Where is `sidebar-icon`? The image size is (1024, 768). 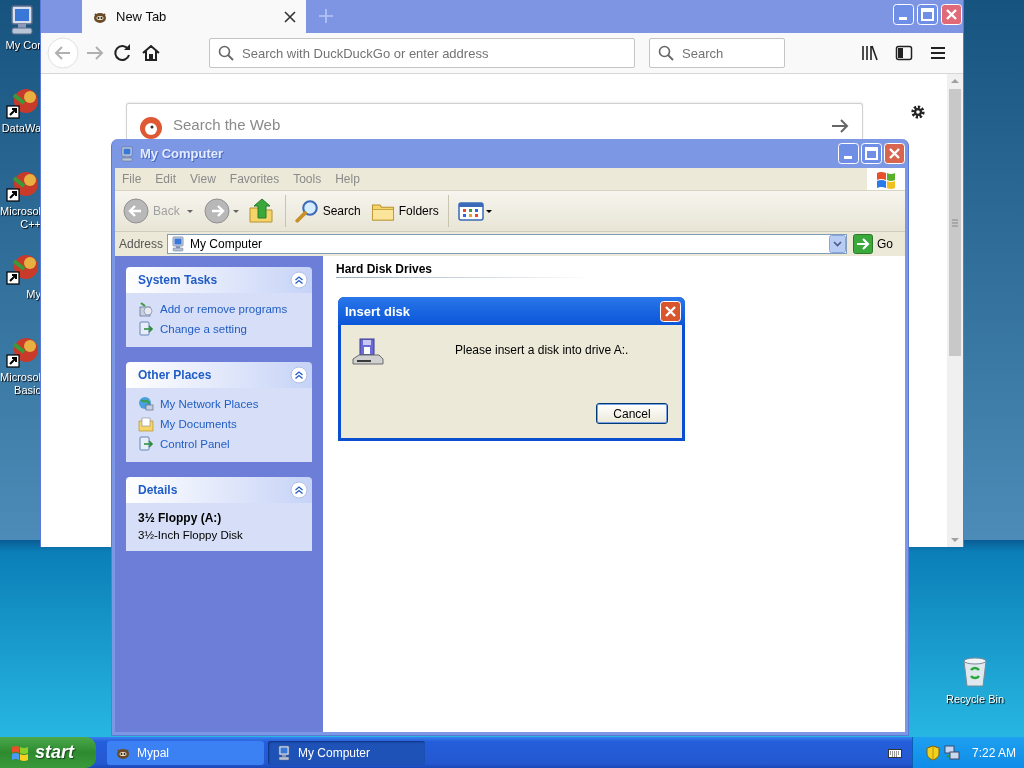 sidebar-icon is located at coordinates (904, 53).